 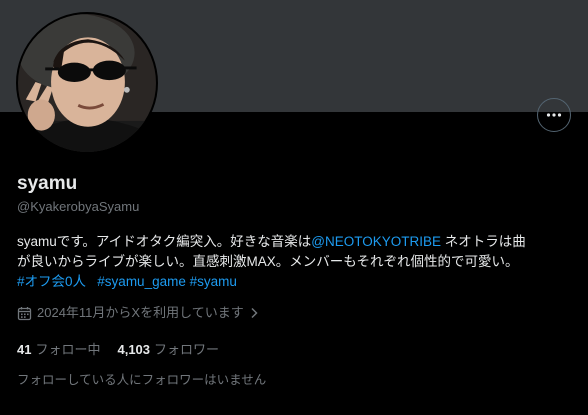 I want to click on bio-text: syamuです。アイドオタク編突入。好きな音楽は, so click(x=164, y=241).